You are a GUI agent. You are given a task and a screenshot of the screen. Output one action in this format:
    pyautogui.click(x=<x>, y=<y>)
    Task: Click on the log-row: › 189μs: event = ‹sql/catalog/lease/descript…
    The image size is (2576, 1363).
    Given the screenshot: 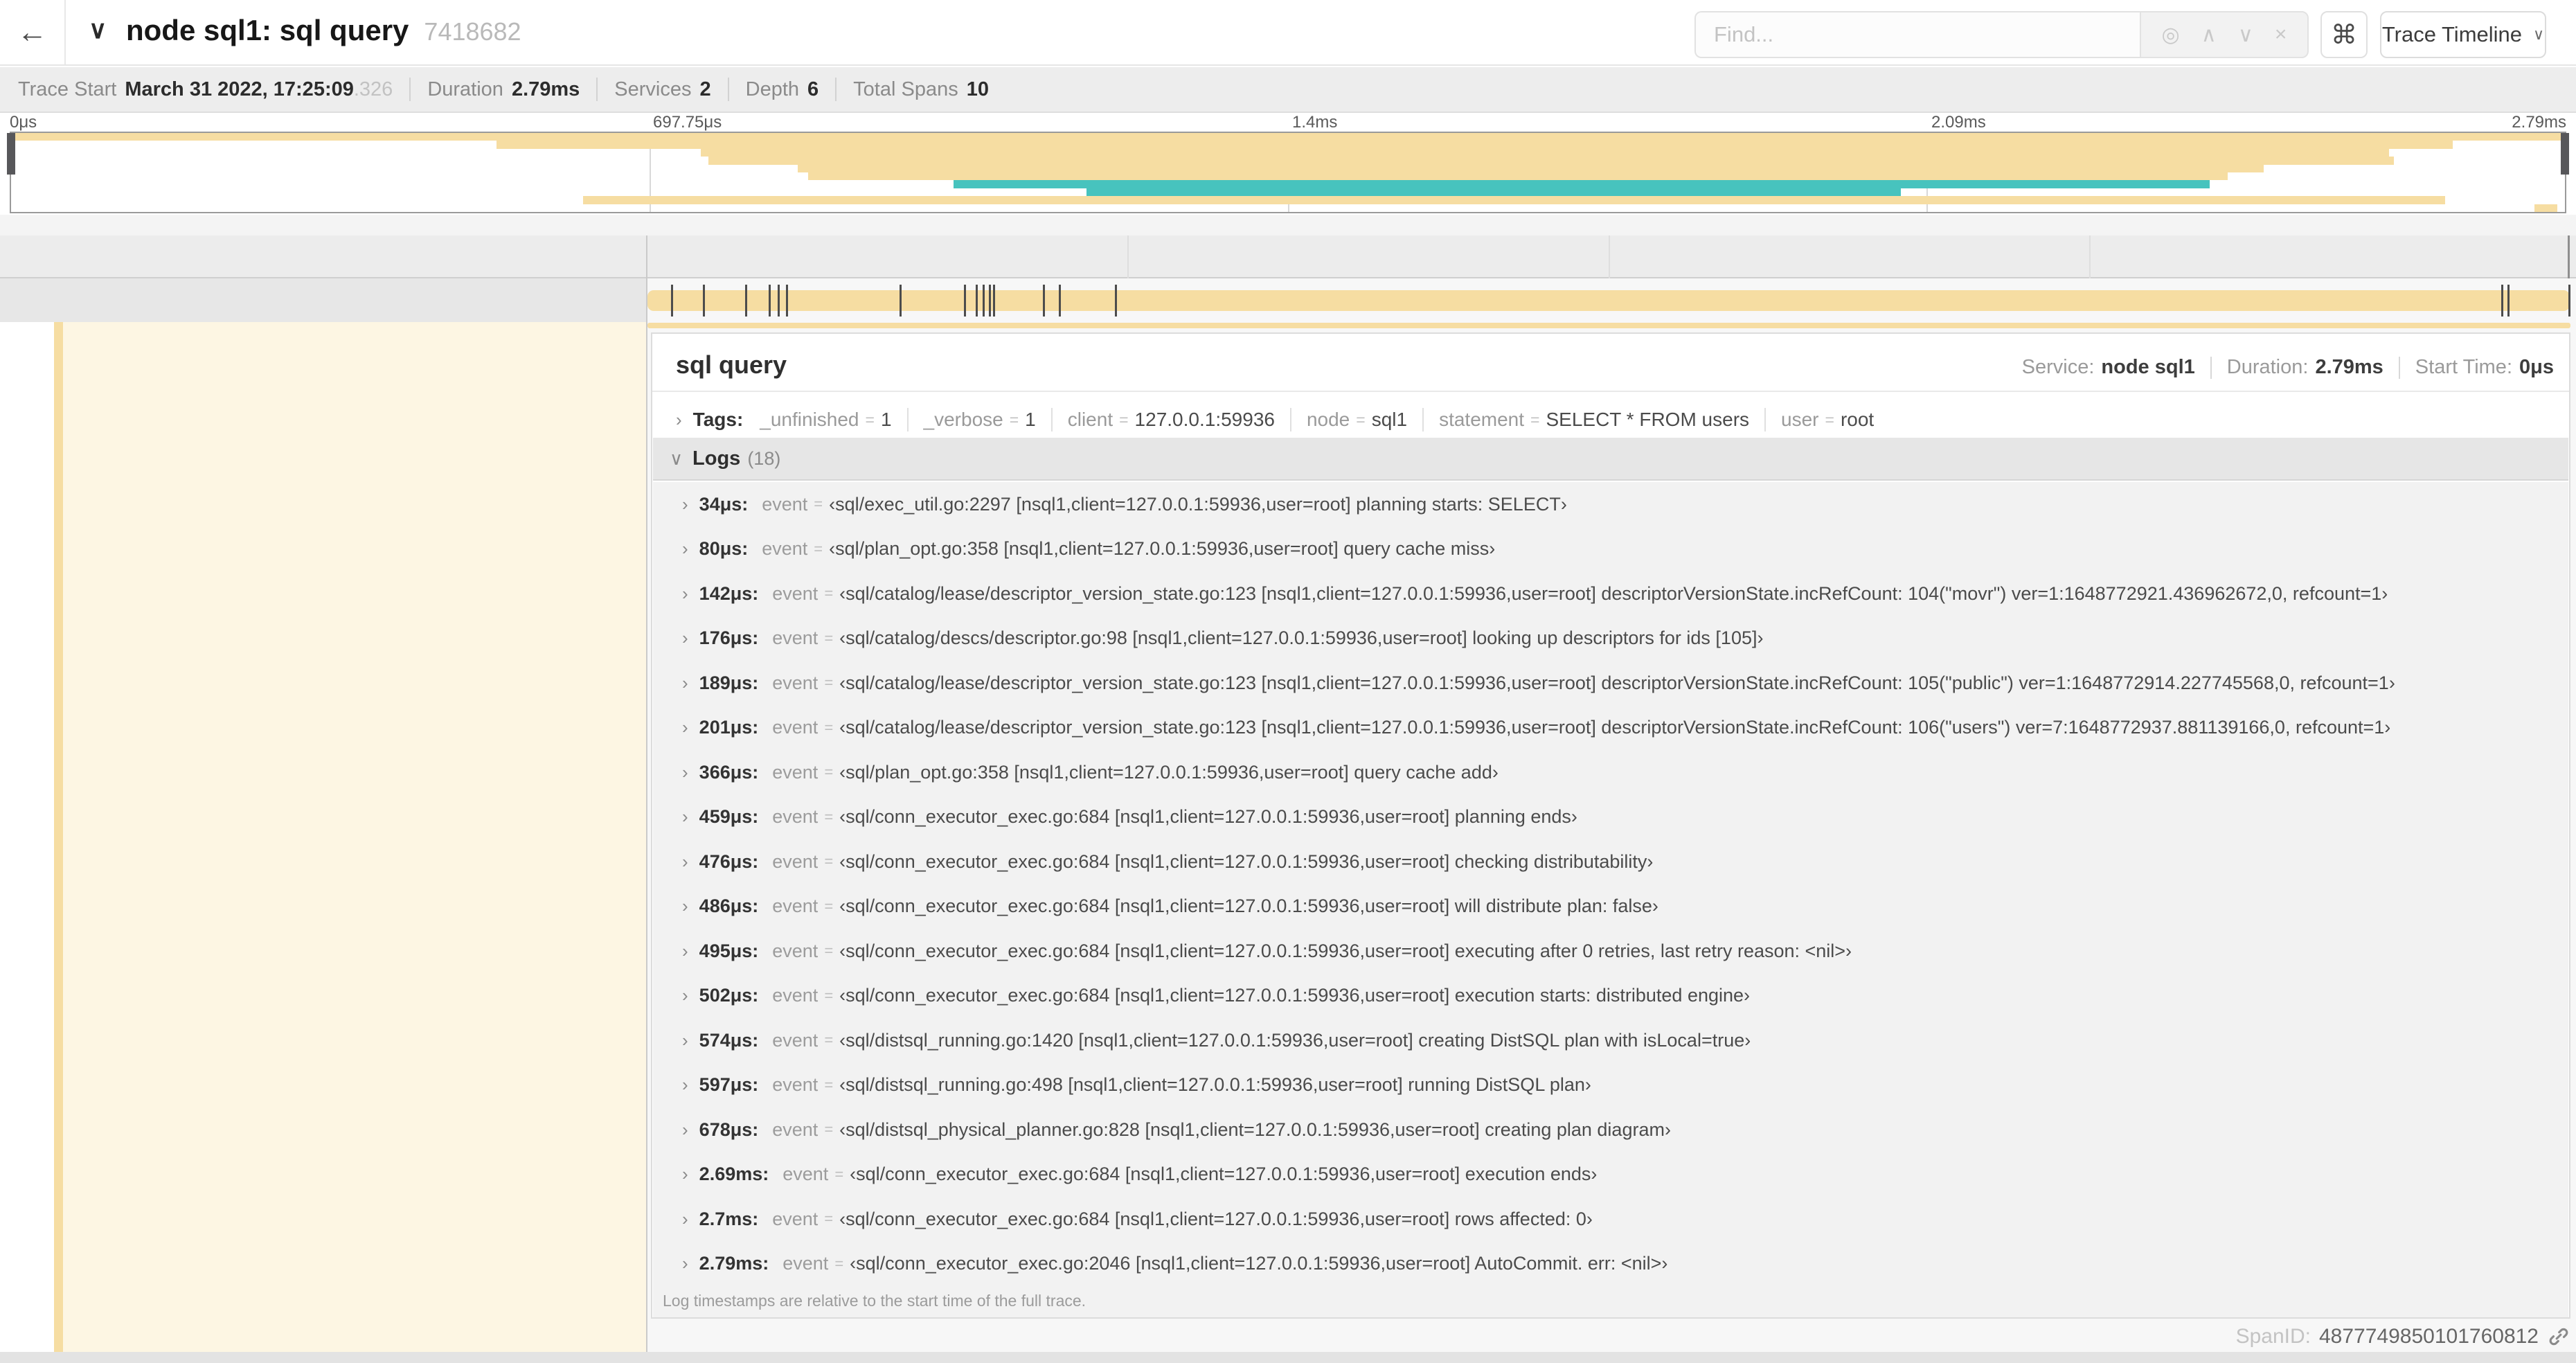 What is the action you would take?
    pyautogui.click(x=1611, y=684)
    